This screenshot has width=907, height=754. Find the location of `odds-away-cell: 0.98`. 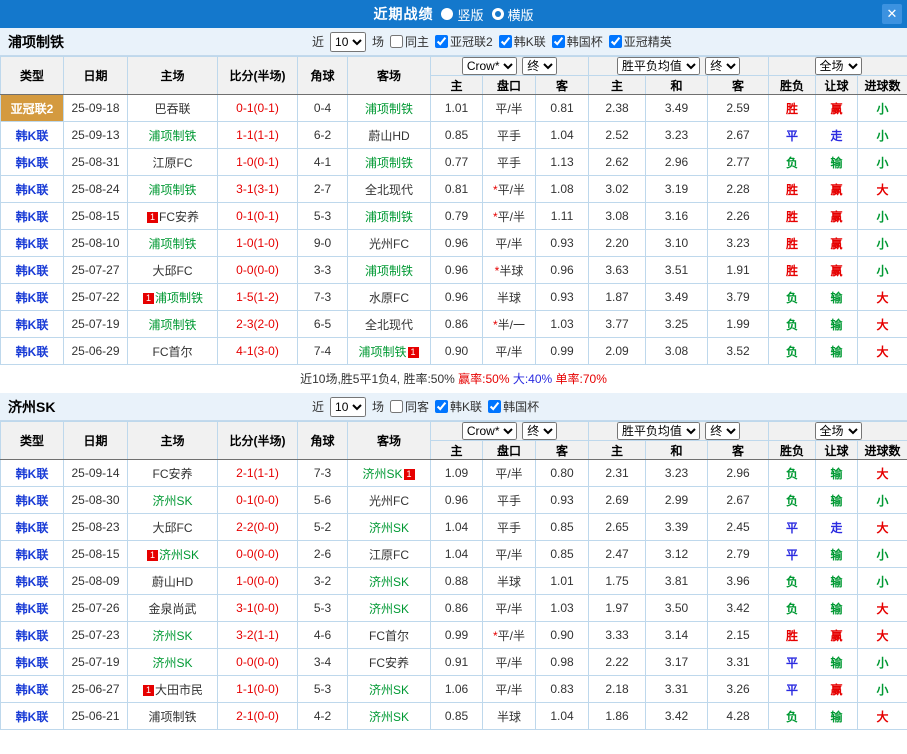

odds-away-cell: 0.98 is located at coordinates (562, 662).